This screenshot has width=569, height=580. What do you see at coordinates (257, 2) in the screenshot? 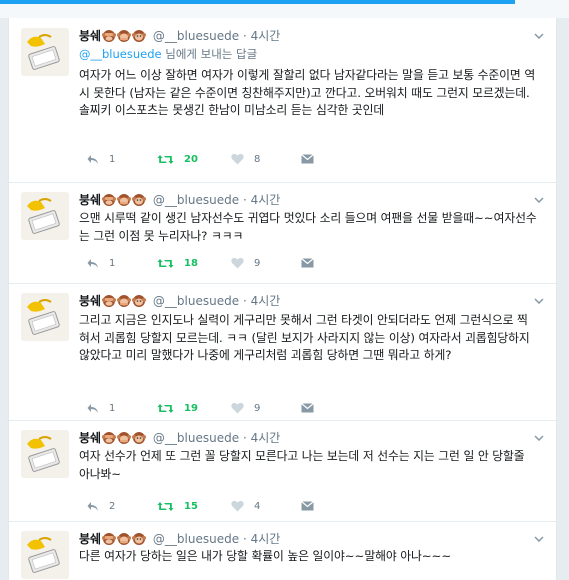
I see `progress-accent` at bounding box center [257, 2].